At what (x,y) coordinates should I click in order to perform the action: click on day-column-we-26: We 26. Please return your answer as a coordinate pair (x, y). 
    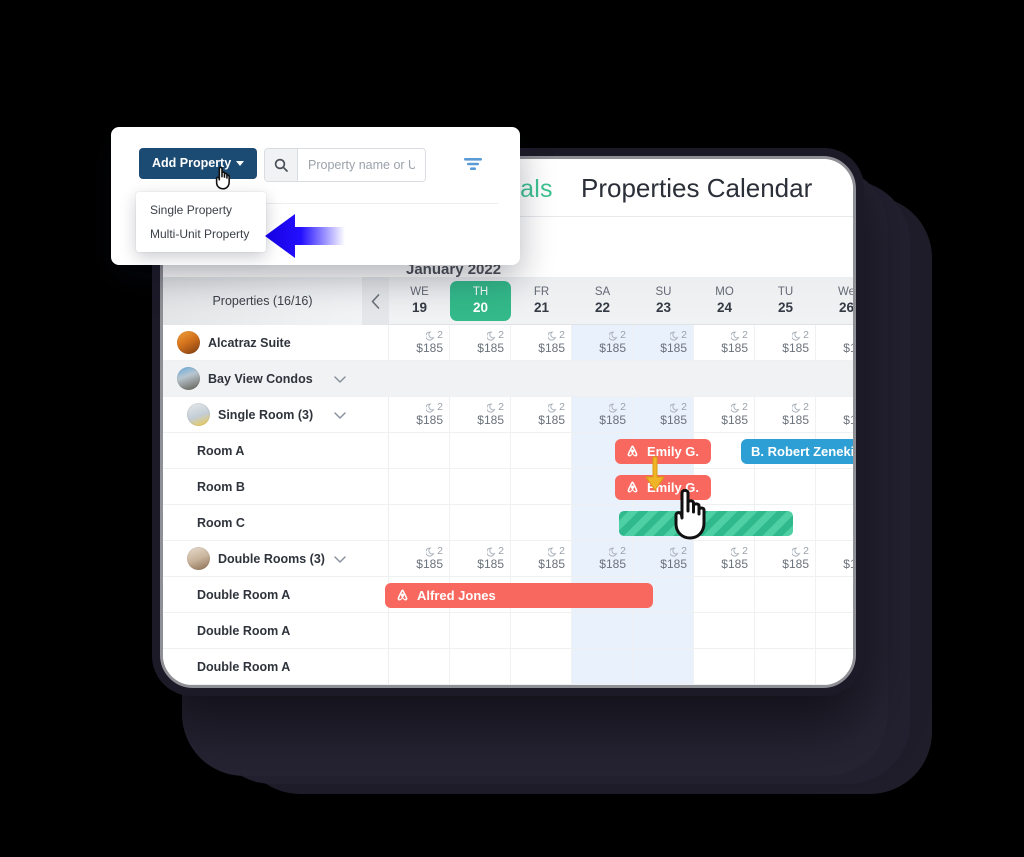
    Looking at the image, I should click on (834, 301).